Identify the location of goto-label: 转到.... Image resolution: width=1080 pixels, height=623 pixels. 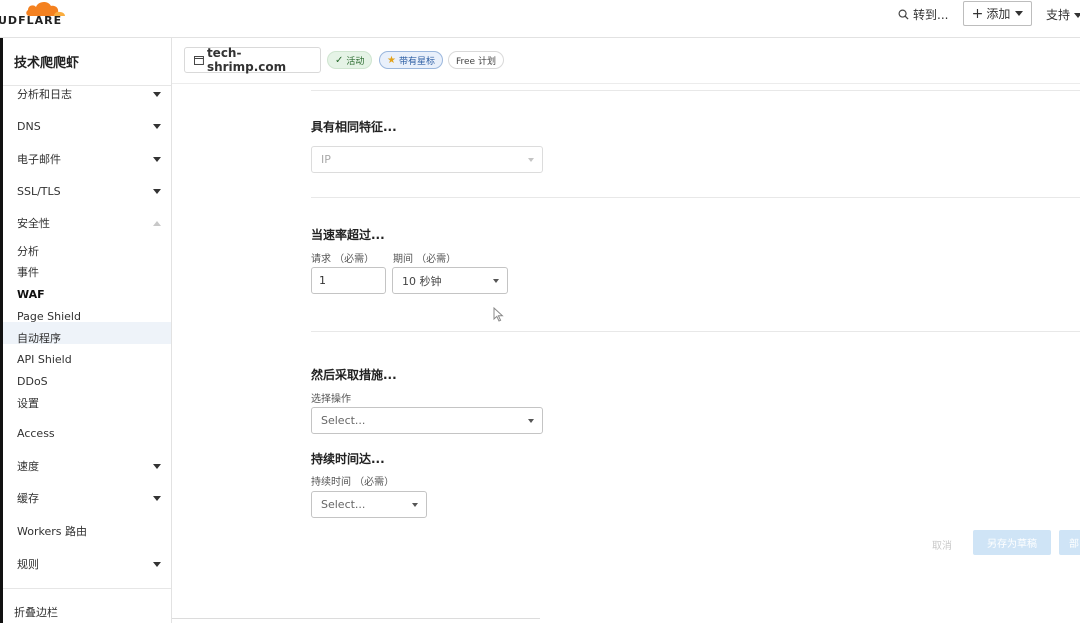
(931, 14).